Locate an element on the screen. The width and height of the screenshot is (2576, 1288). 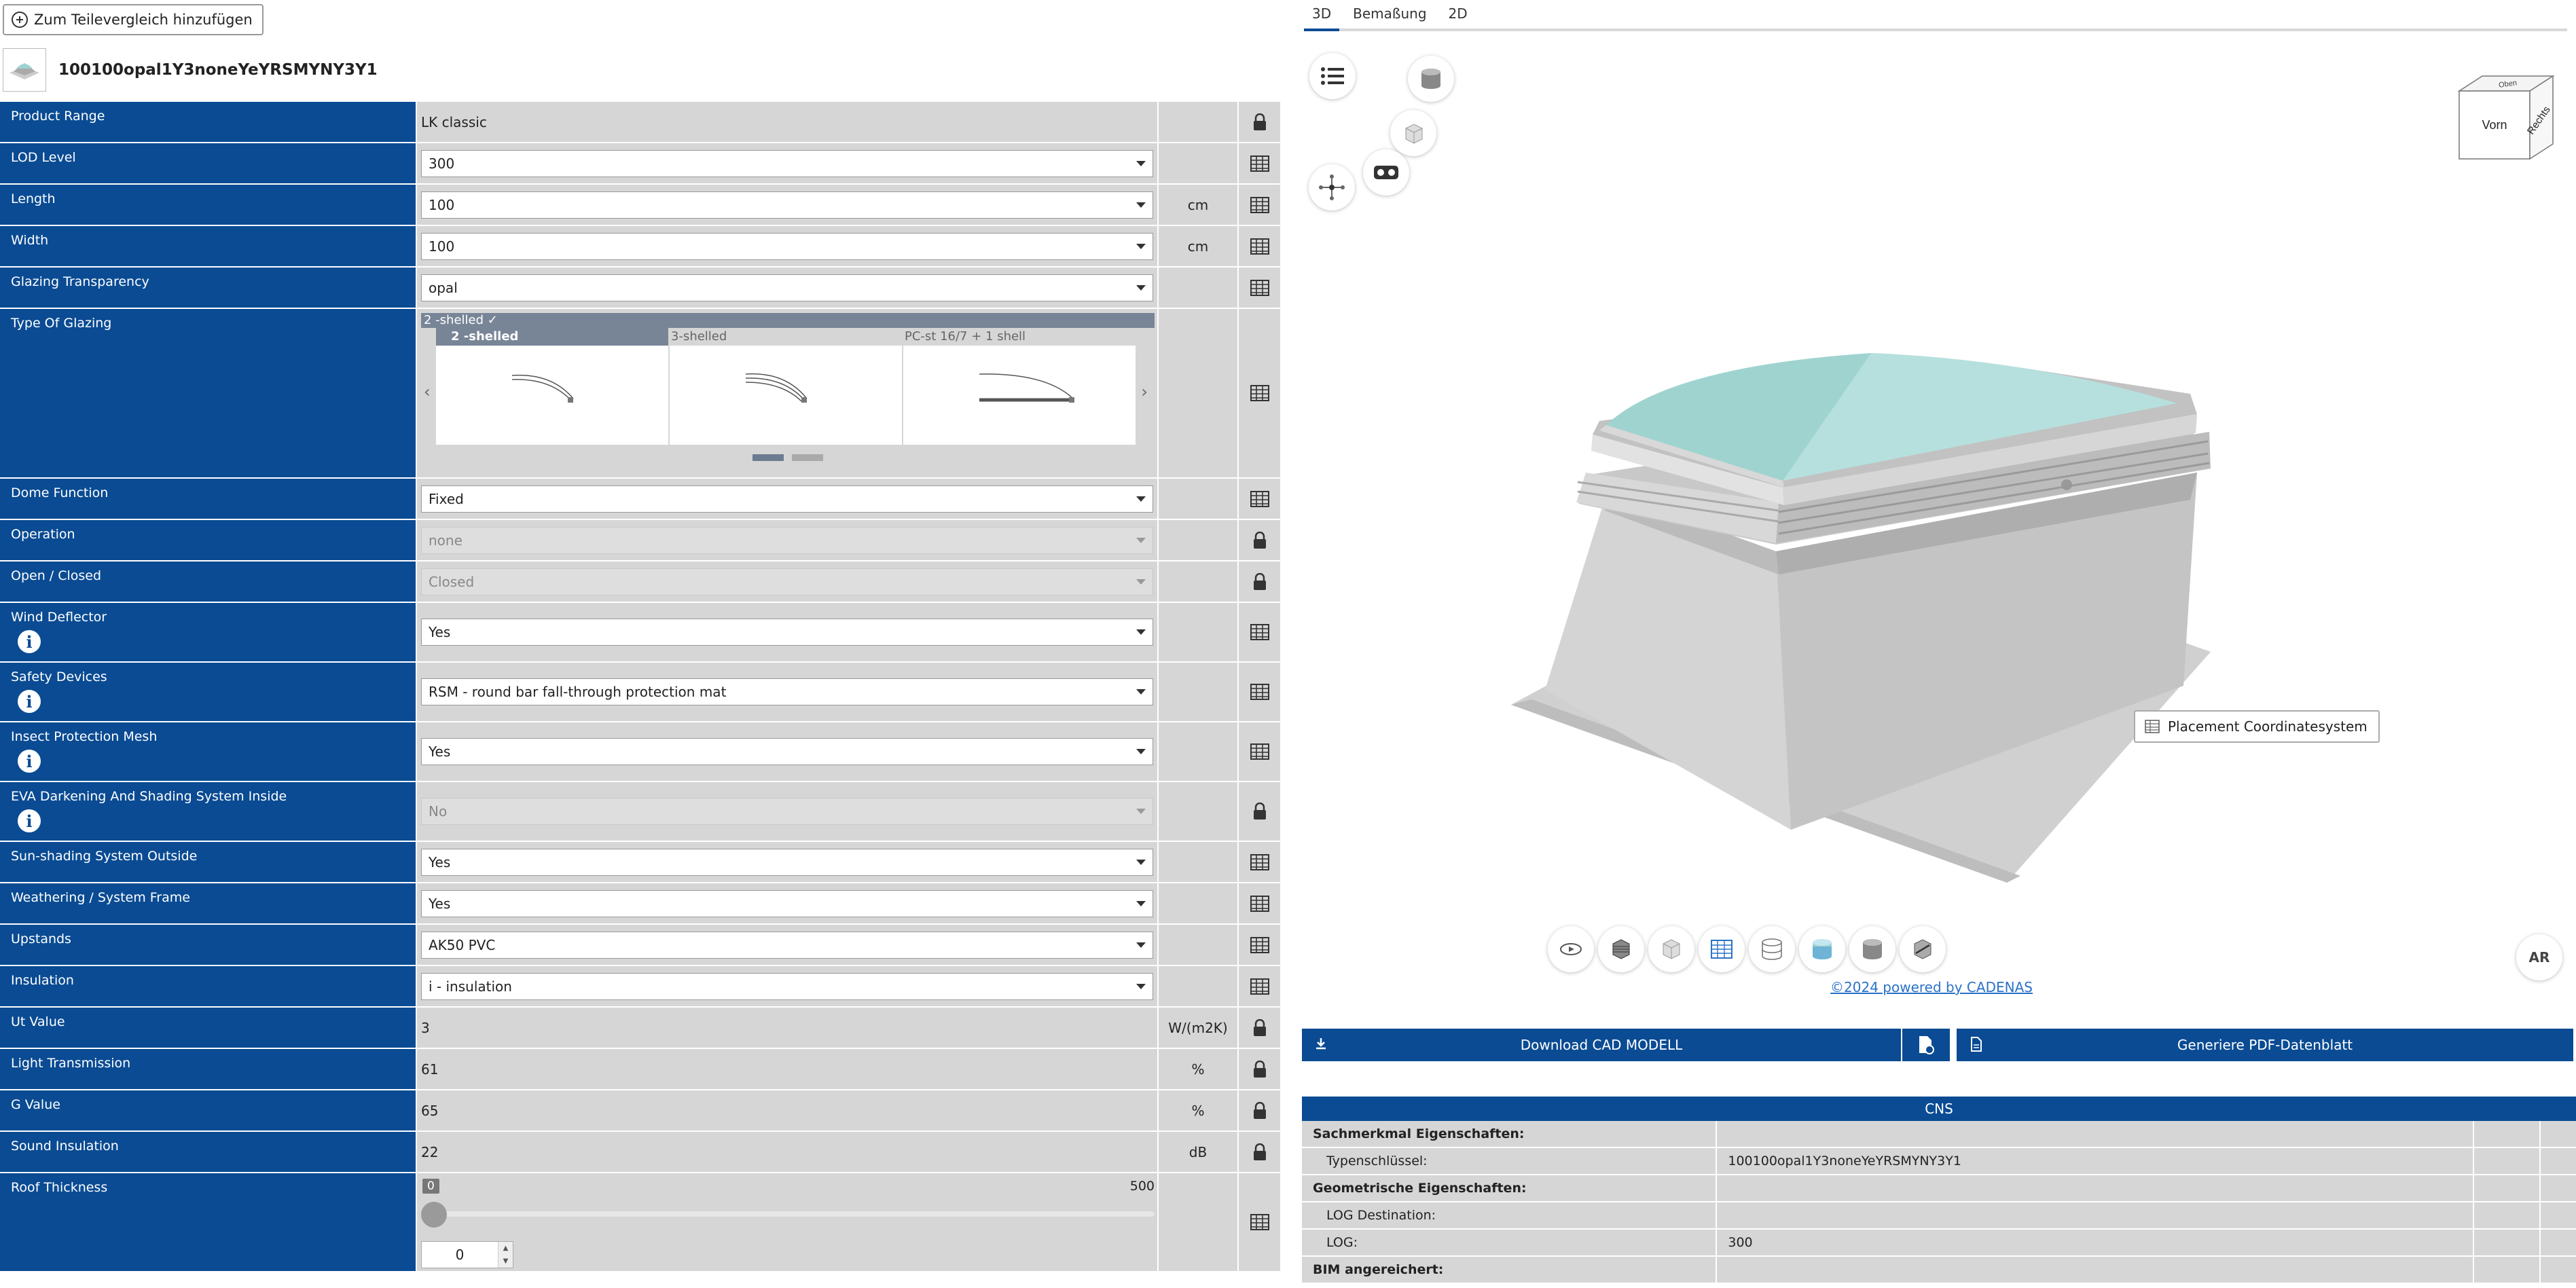
cns-key: Sachmerkmal Eigenschaften: is located at coordinates (1509, 1134).